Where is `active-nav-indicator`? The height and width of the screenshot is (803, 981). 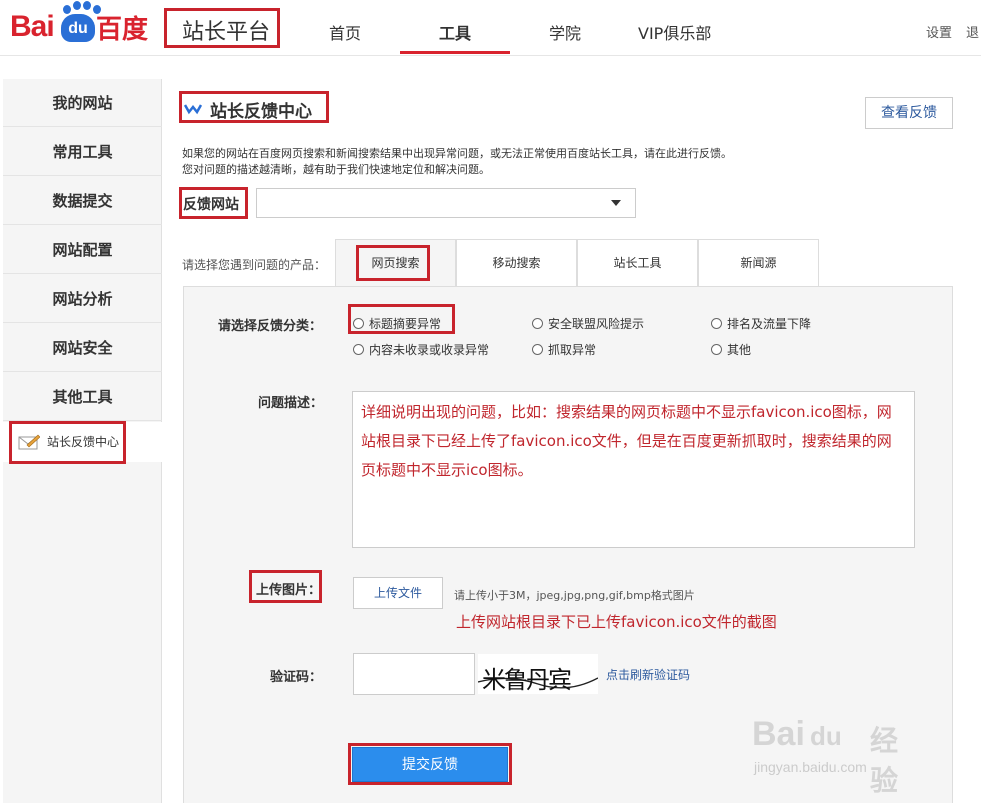 active-nav-indicator is located at coordinates (455, 52).